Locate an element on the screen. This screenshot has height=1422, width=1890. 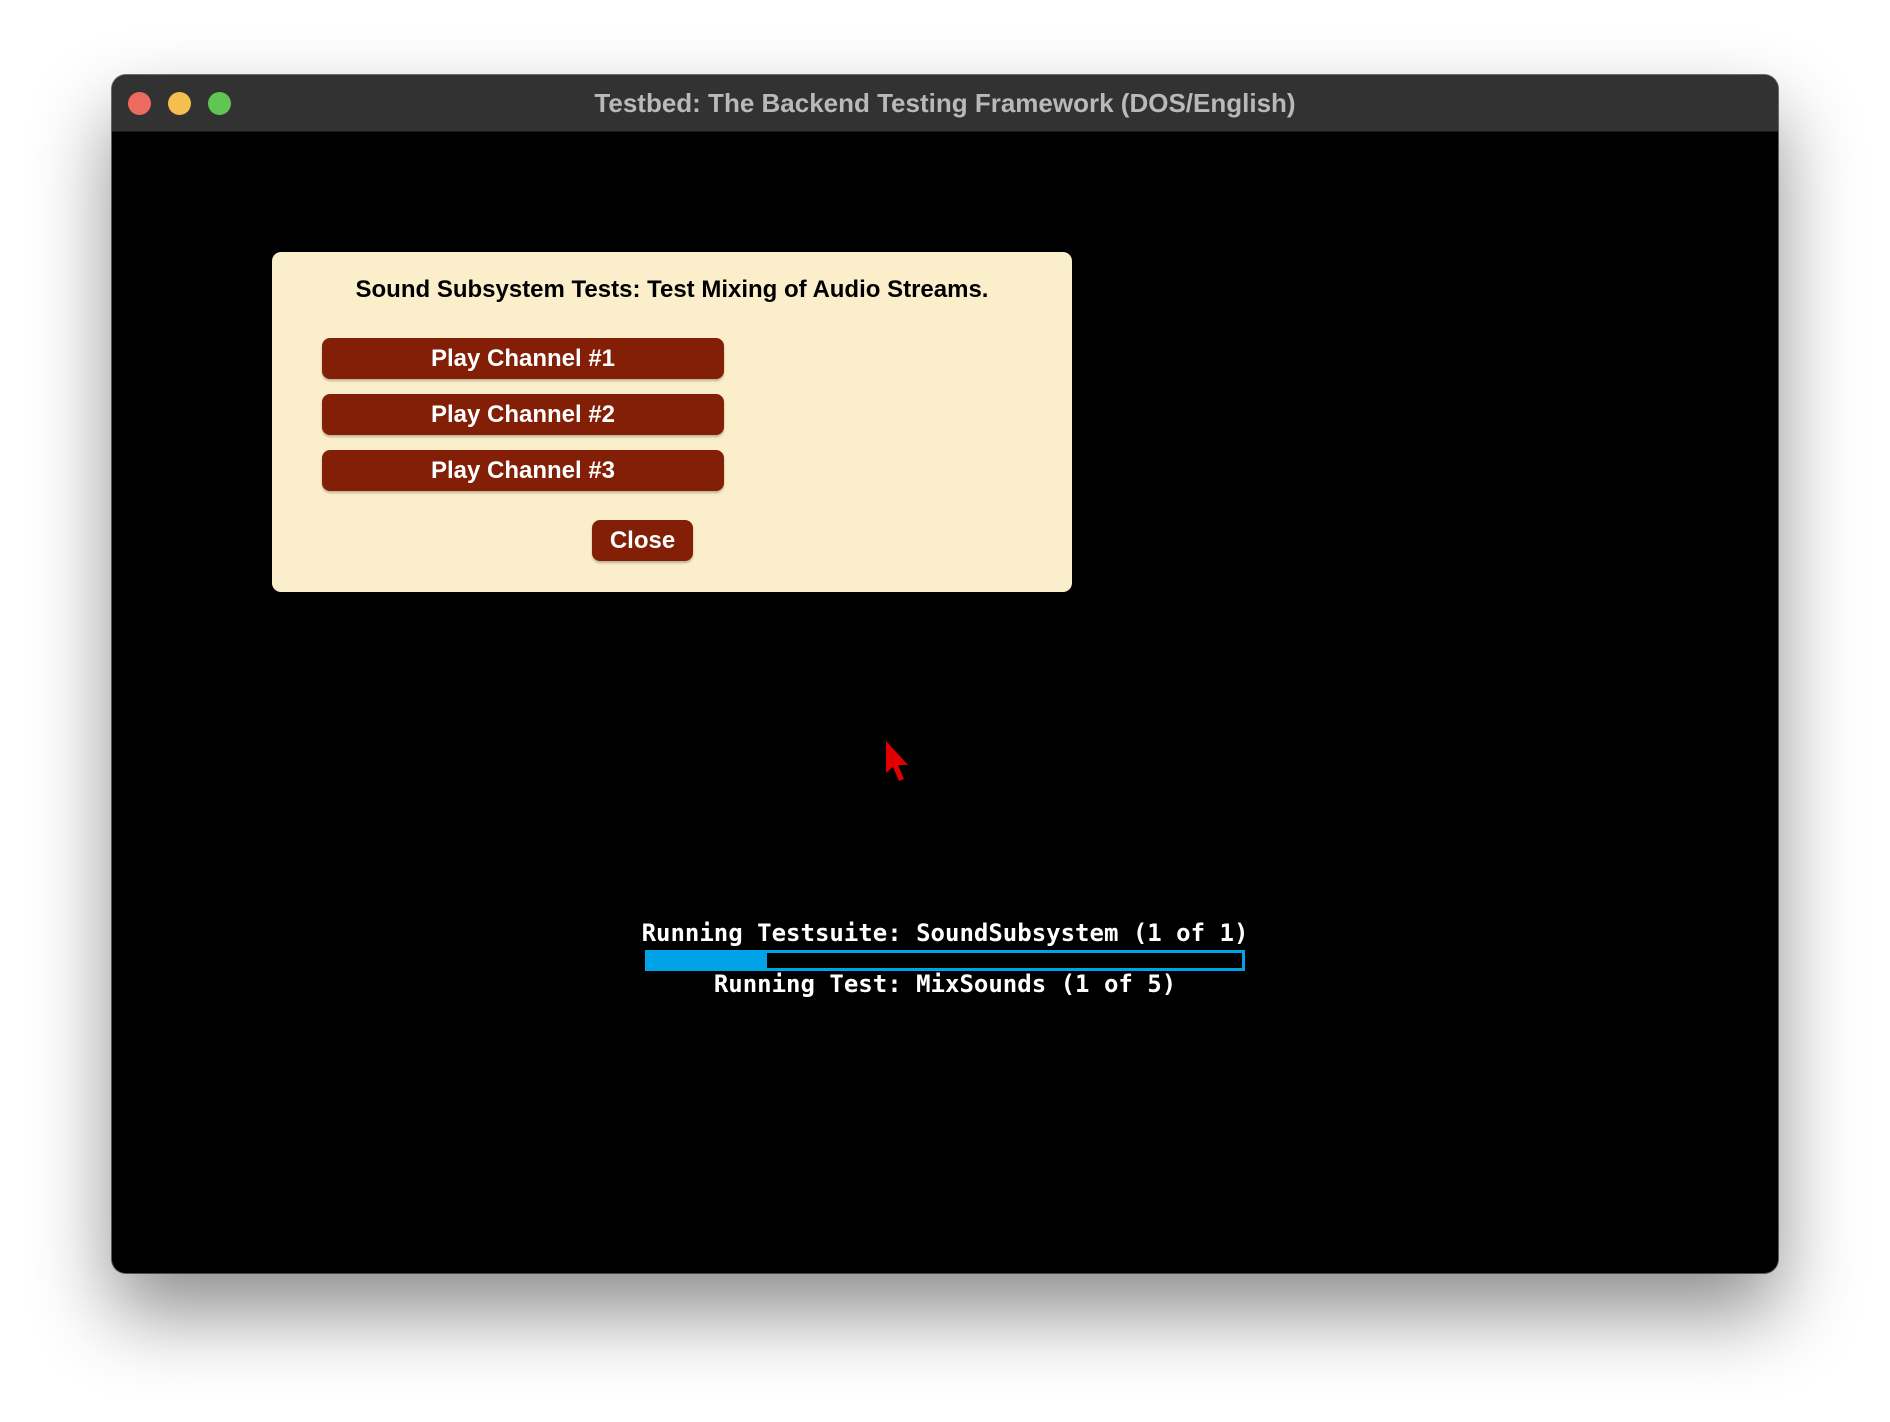
close-button: Close is located at coordinates (642, 540).